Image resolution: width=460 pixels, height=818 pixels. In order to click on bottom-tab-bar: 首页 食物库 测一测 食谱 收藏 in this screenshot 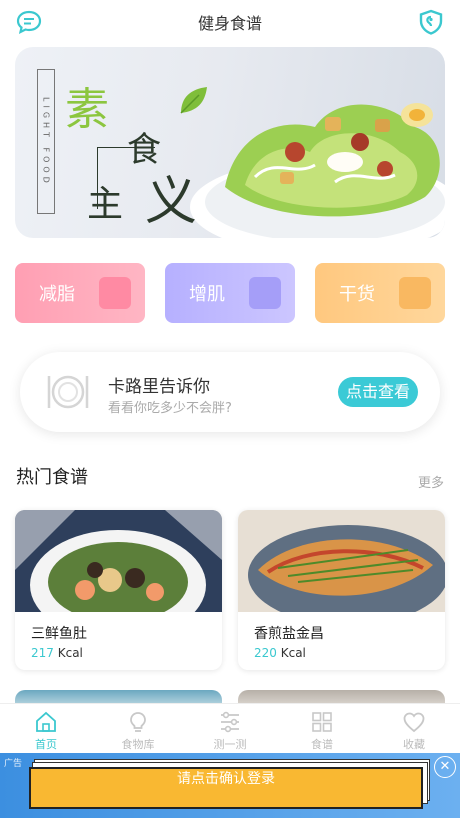, I will do `click(230, 728)`.